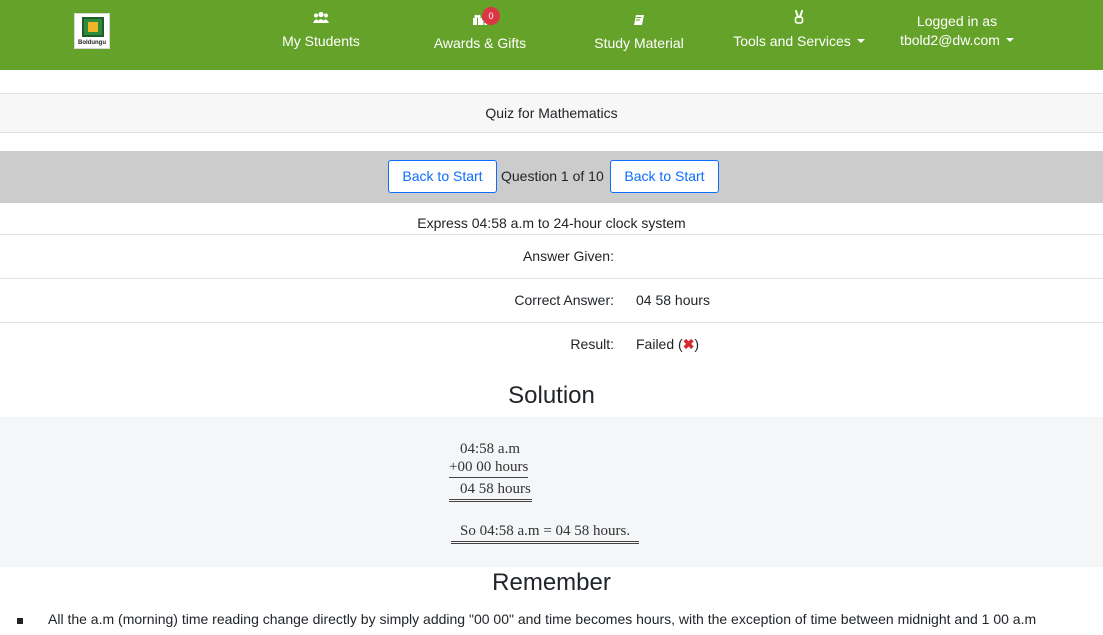 Image resolution: width=1103 pixels, height=635 pixels. I want to click on book-icon, so click(639, 22).